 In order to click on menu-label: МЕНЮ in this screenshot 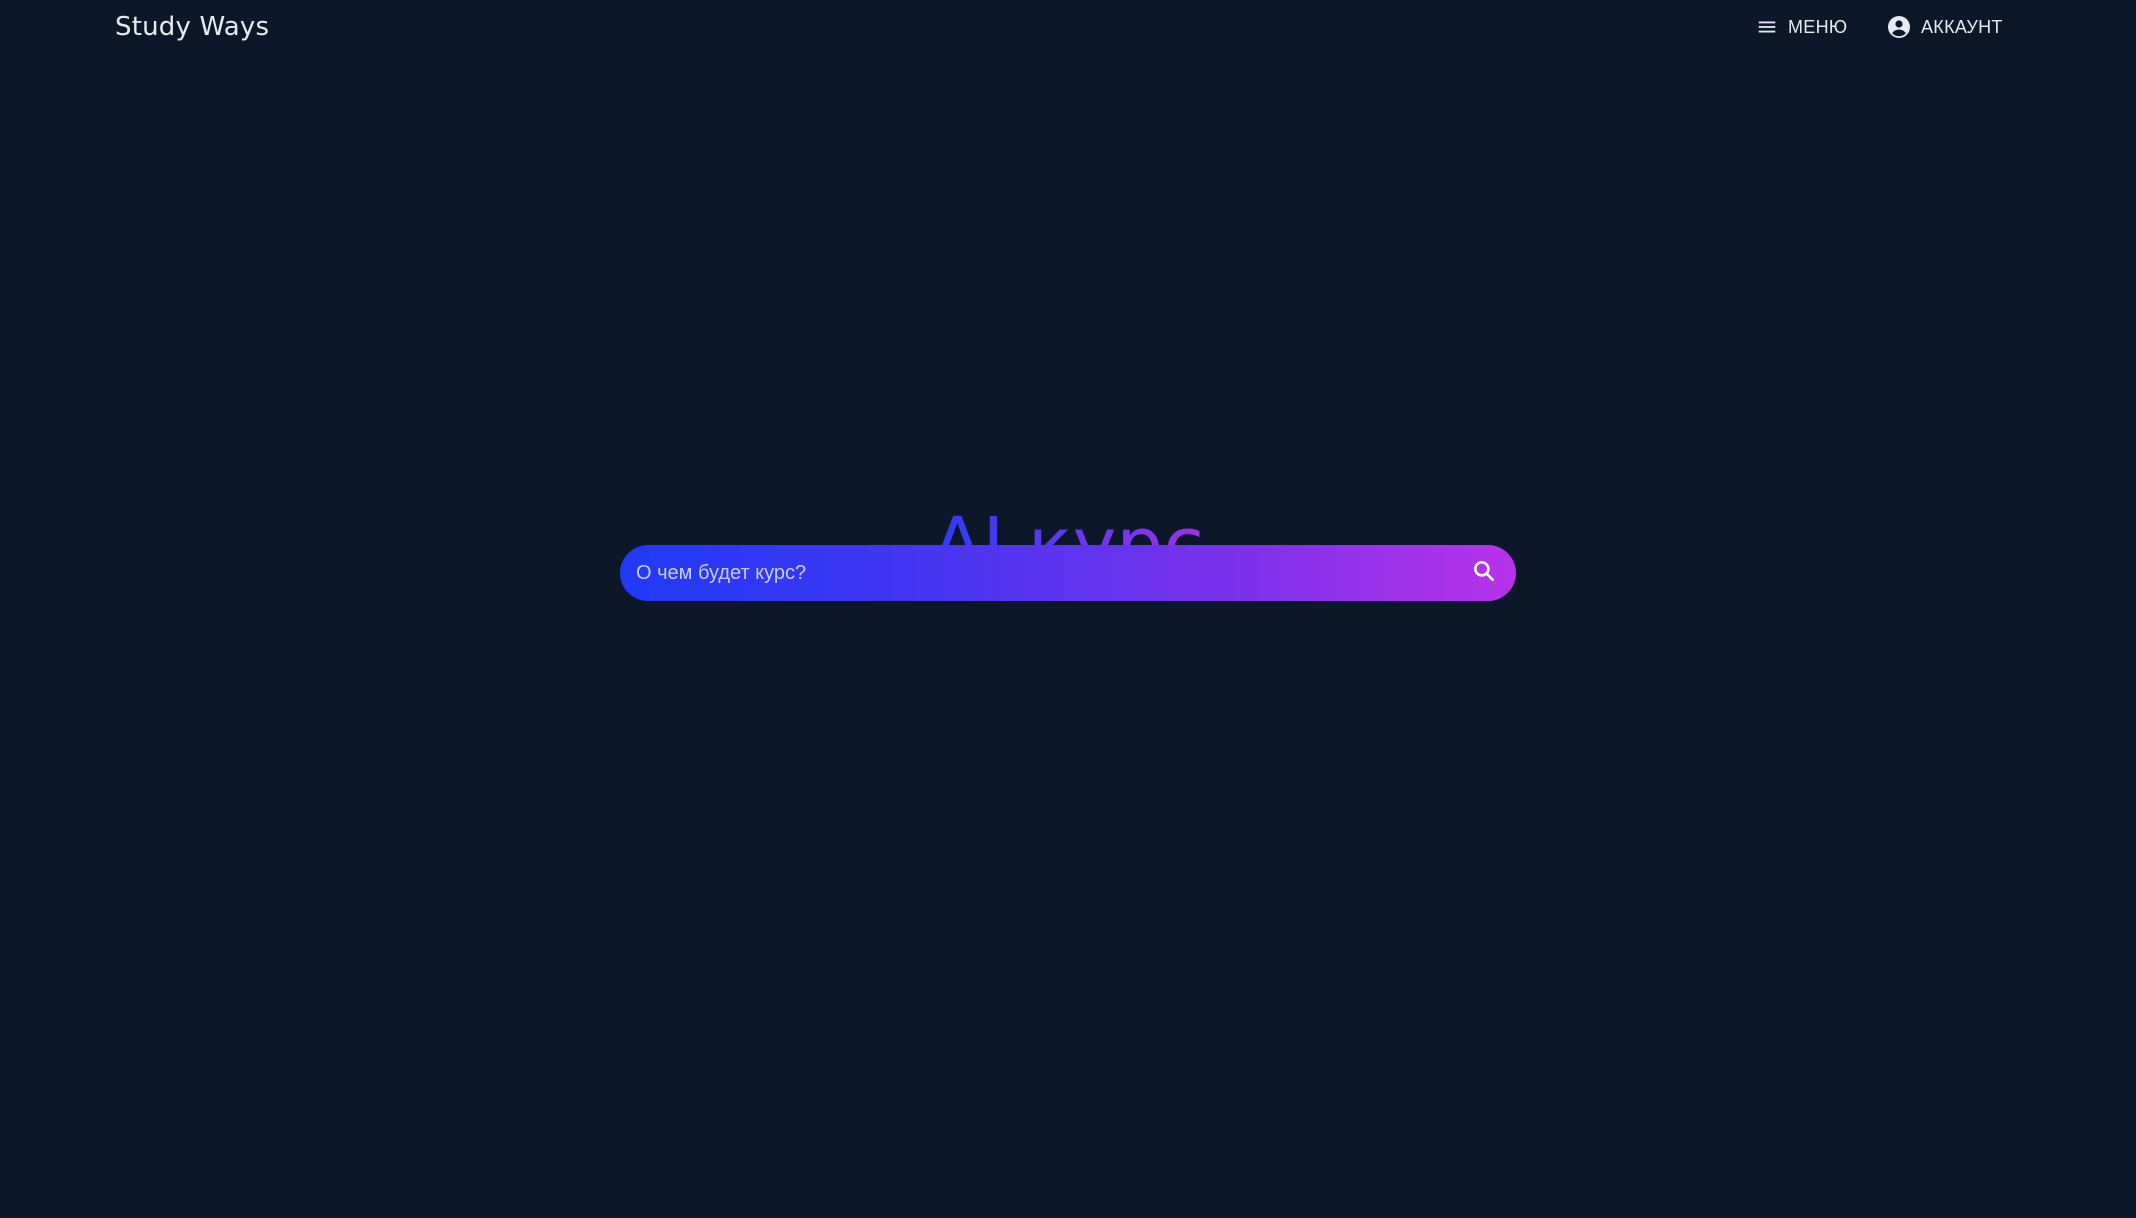, I will do `click(1818, 26)`.